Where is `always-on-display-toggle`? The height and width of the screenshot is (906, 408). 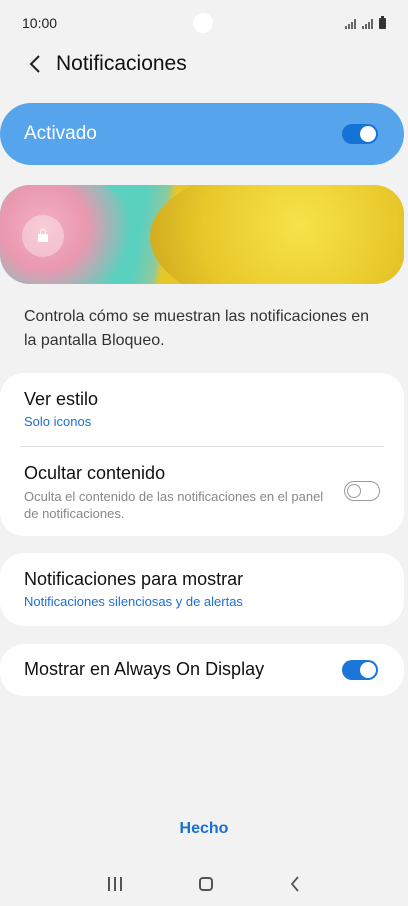 always-on-display-toggle is located at coordinates (360, 670).